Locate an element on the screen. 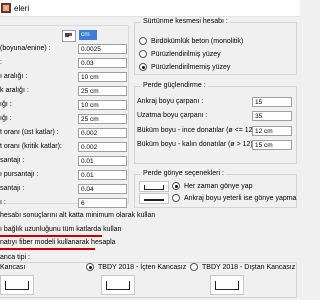 The width and height of the screenshot is (320, 300). window-titlebar: eleri is located at coordinates (150, 8).